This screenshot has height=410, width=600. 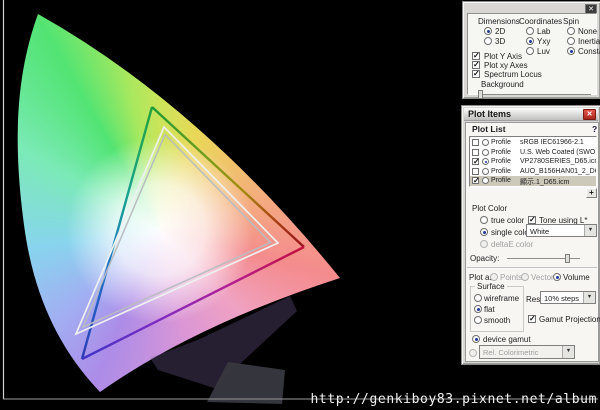 What do you see at coordinates (545, 182) in the screenshot?
I see `row-profile-name: 顯示.1_D65.icm` at bounding box center [545, 182].